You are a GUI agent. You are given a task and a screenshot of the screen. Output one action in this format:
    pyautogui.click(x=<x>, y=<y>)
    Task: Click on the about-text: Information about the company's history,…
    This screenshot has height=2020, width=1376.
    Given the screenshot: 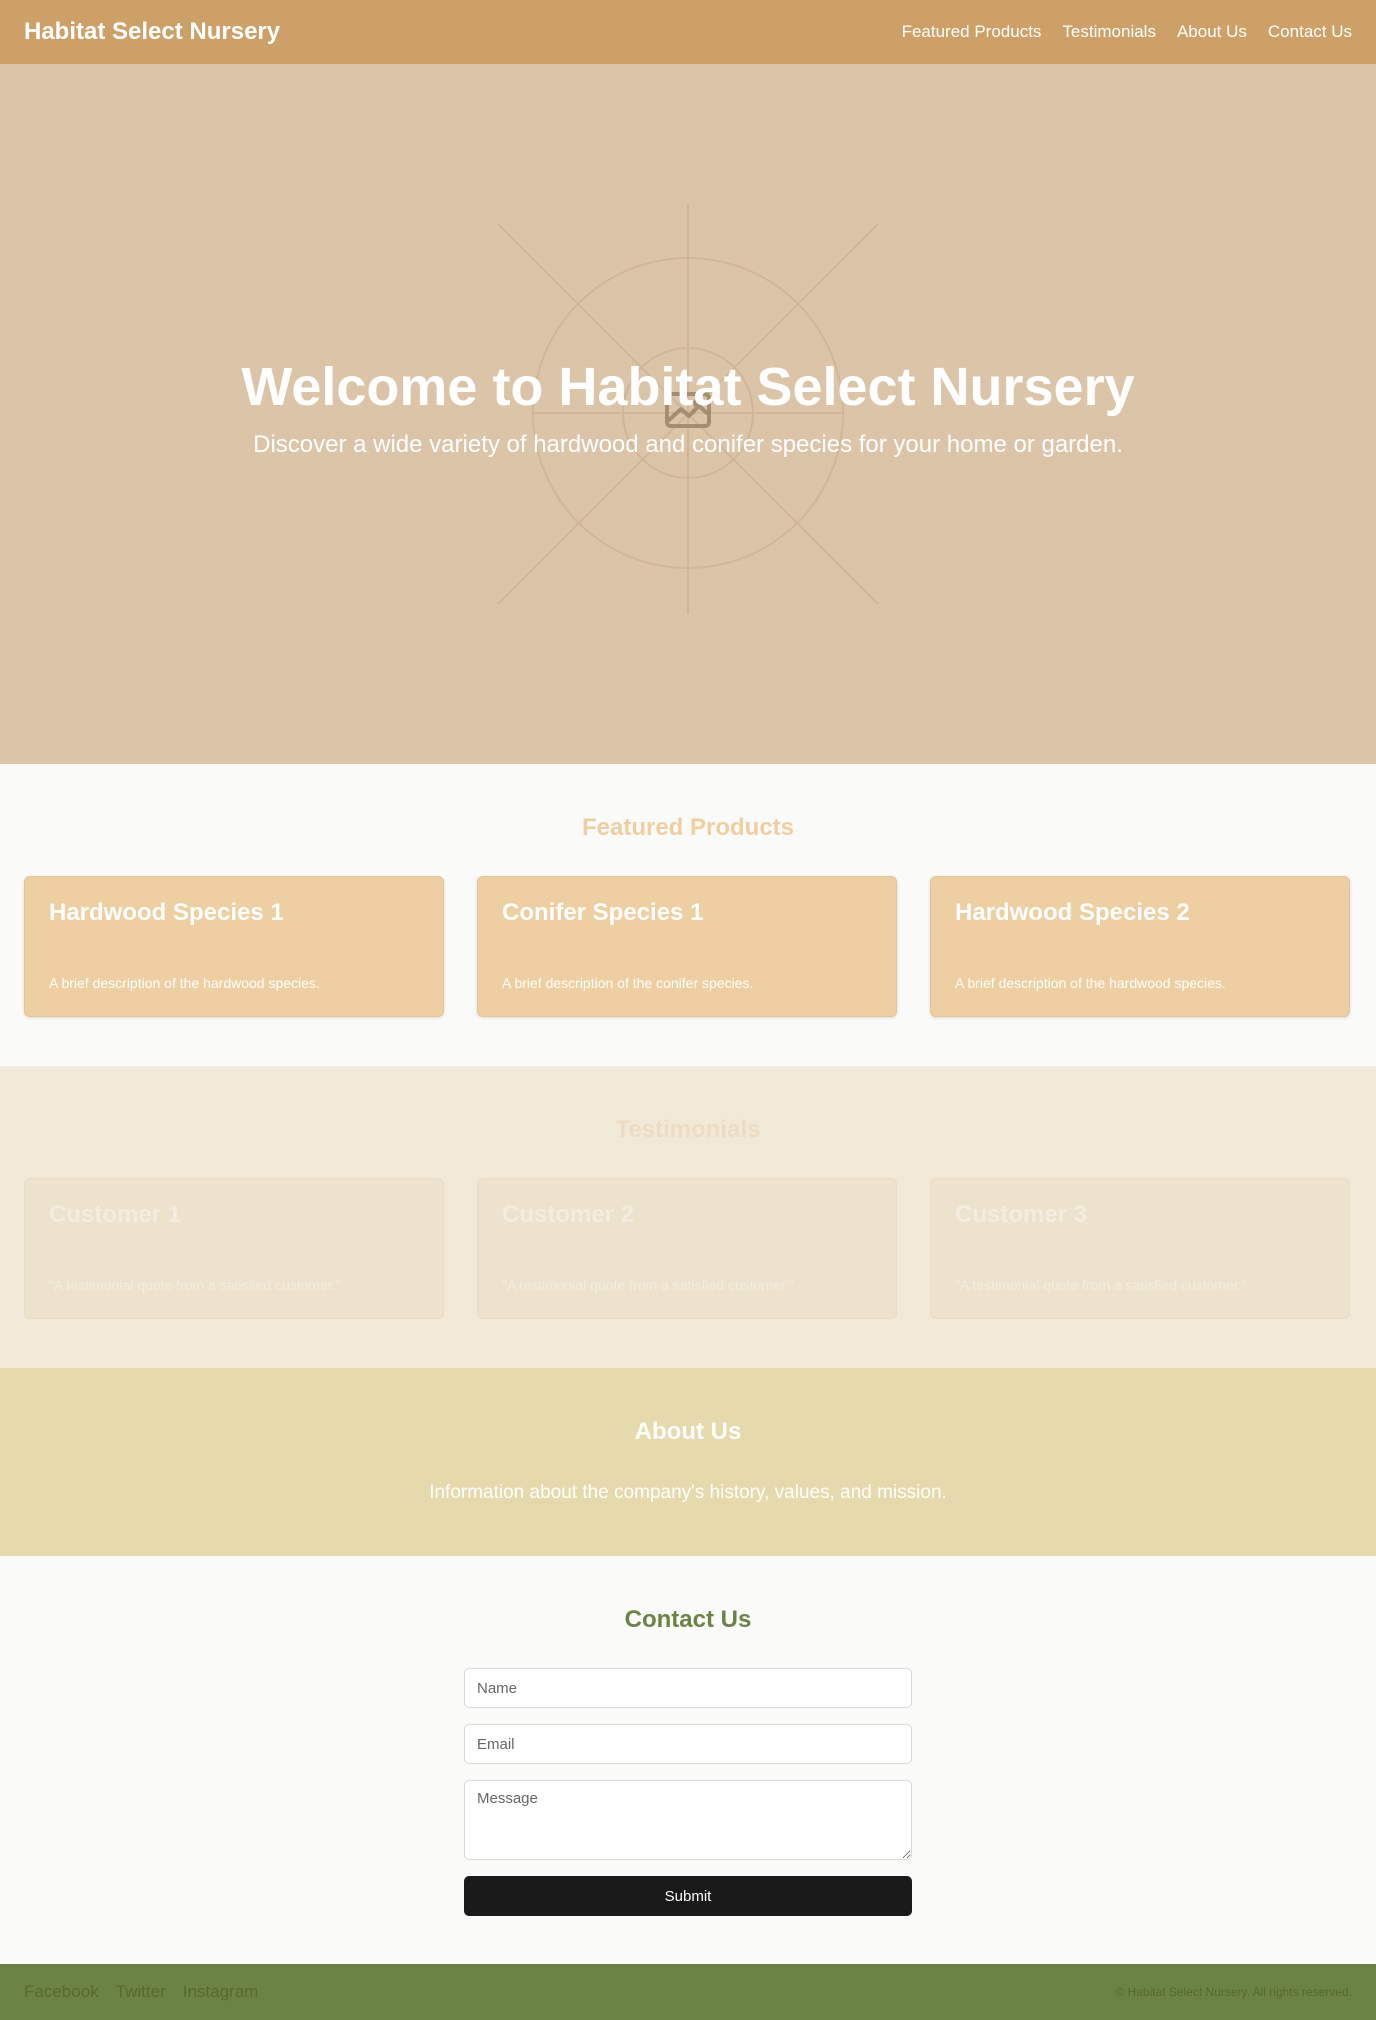 What is the action you would take?
    pyautogui.click(x=688, y=1492)
    